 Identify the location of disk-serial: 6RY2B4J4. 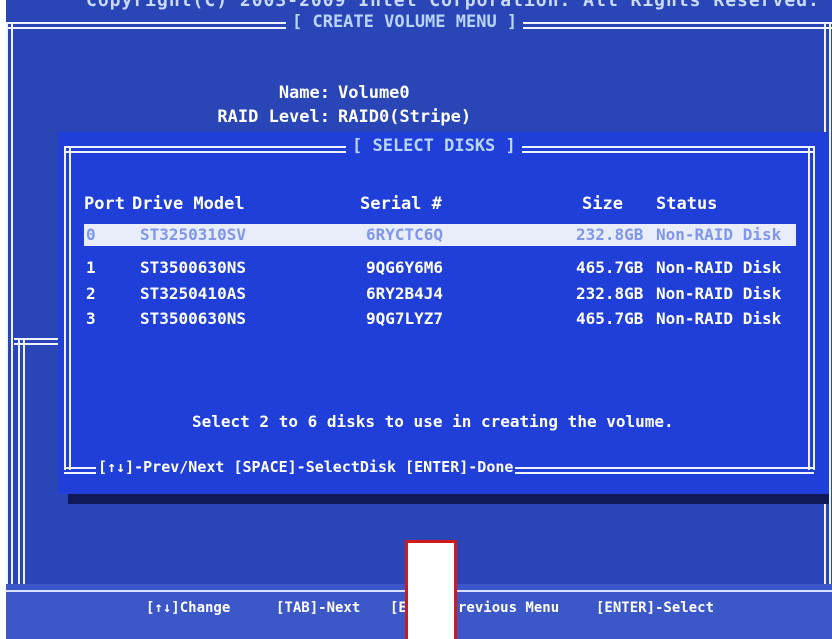
(405, 293).